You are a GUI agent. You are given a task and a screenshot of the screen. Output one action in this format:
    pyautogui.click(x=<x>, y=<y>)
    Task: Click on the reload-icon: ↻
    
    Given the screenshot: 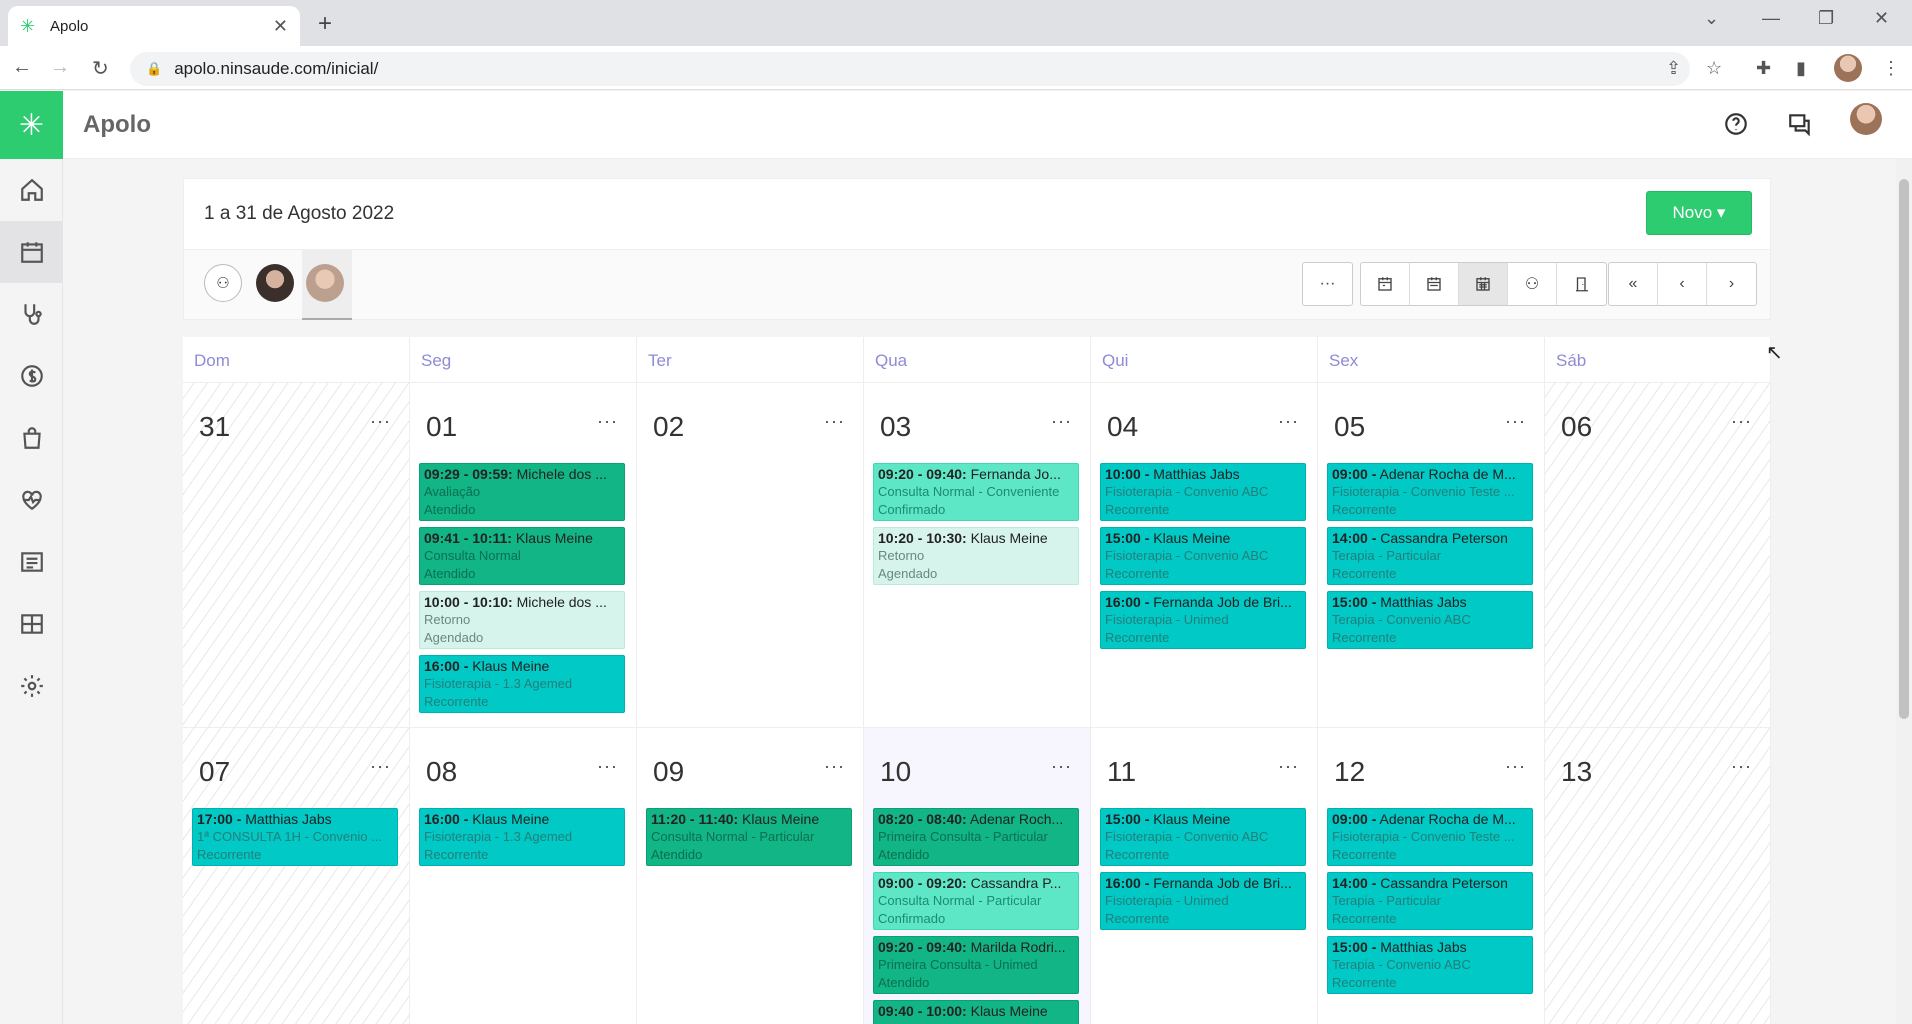 What is the action you would take?
    pyautogui.click(x=100, y=68)
    